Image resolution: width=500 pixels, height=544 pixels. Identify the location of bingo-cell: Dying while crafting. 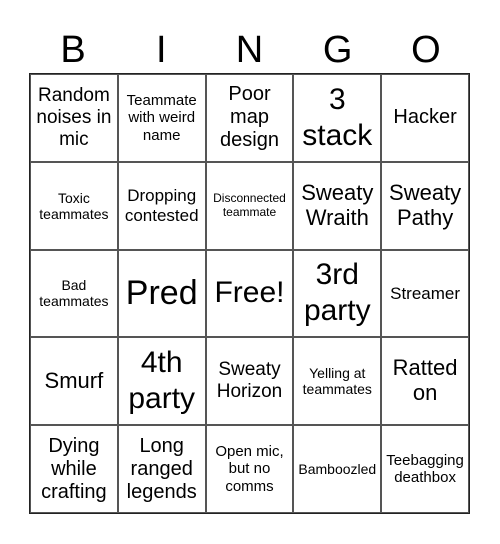
(74, 469).